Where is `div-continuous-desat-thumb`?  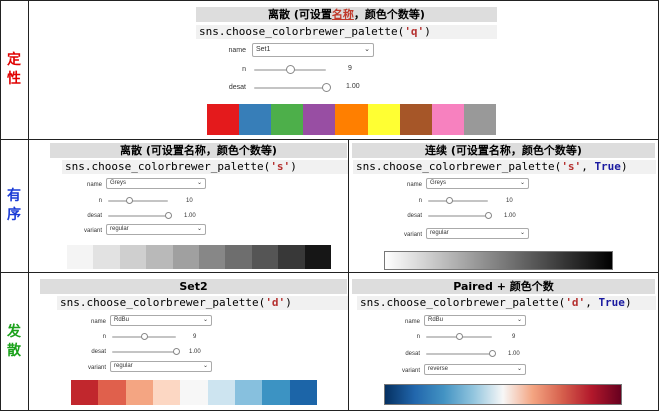 div-continuous-desat-thumb is located at coordinates (492, 353).